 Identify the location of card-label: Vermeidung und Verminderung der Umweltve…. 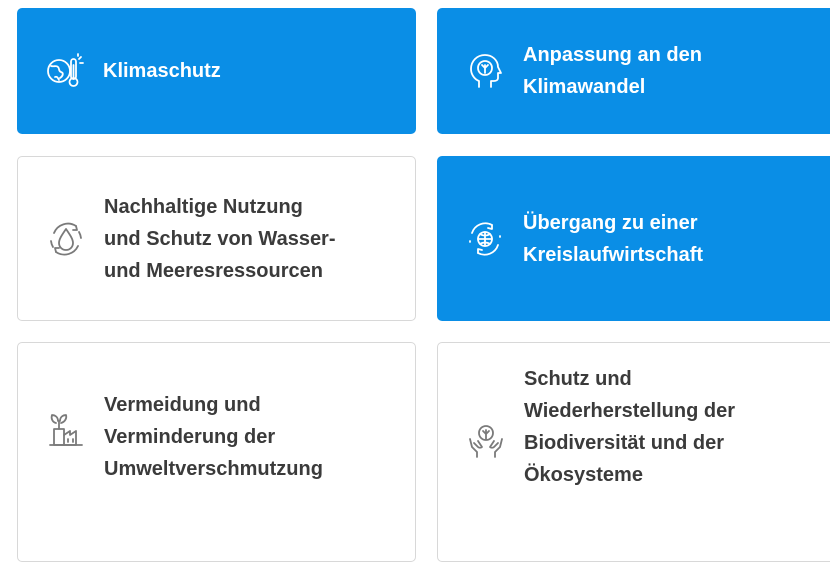
(213, 437).